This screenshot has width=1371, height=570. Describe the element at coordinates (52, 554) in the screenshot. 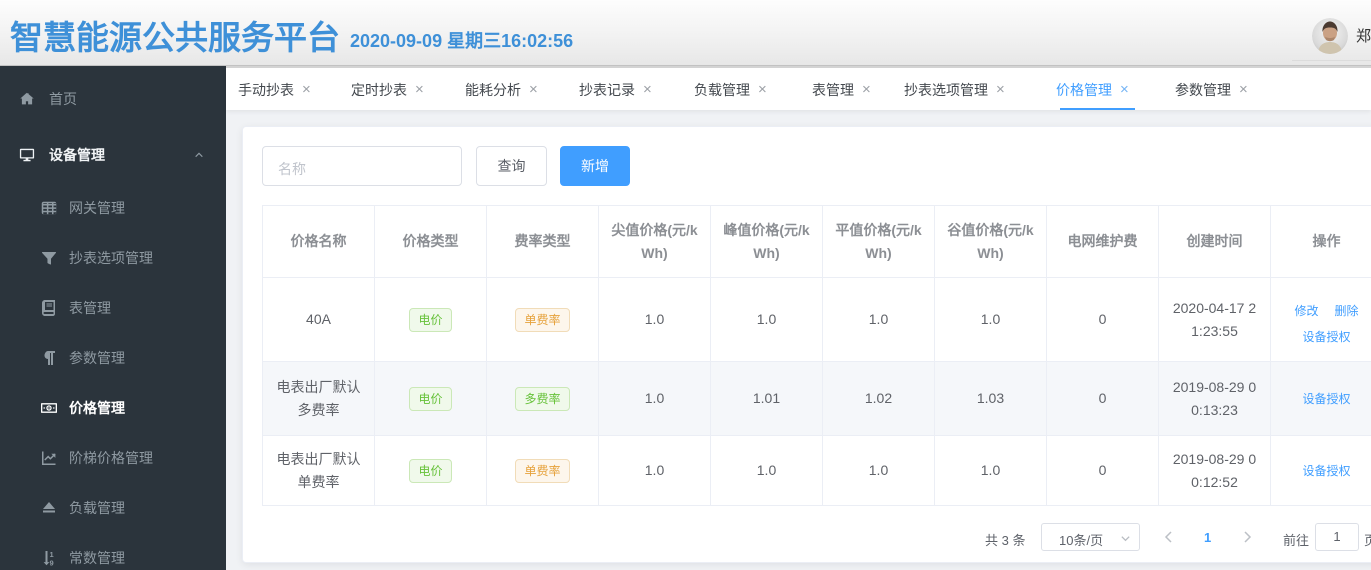

I see `svg-text: 1` at that location.